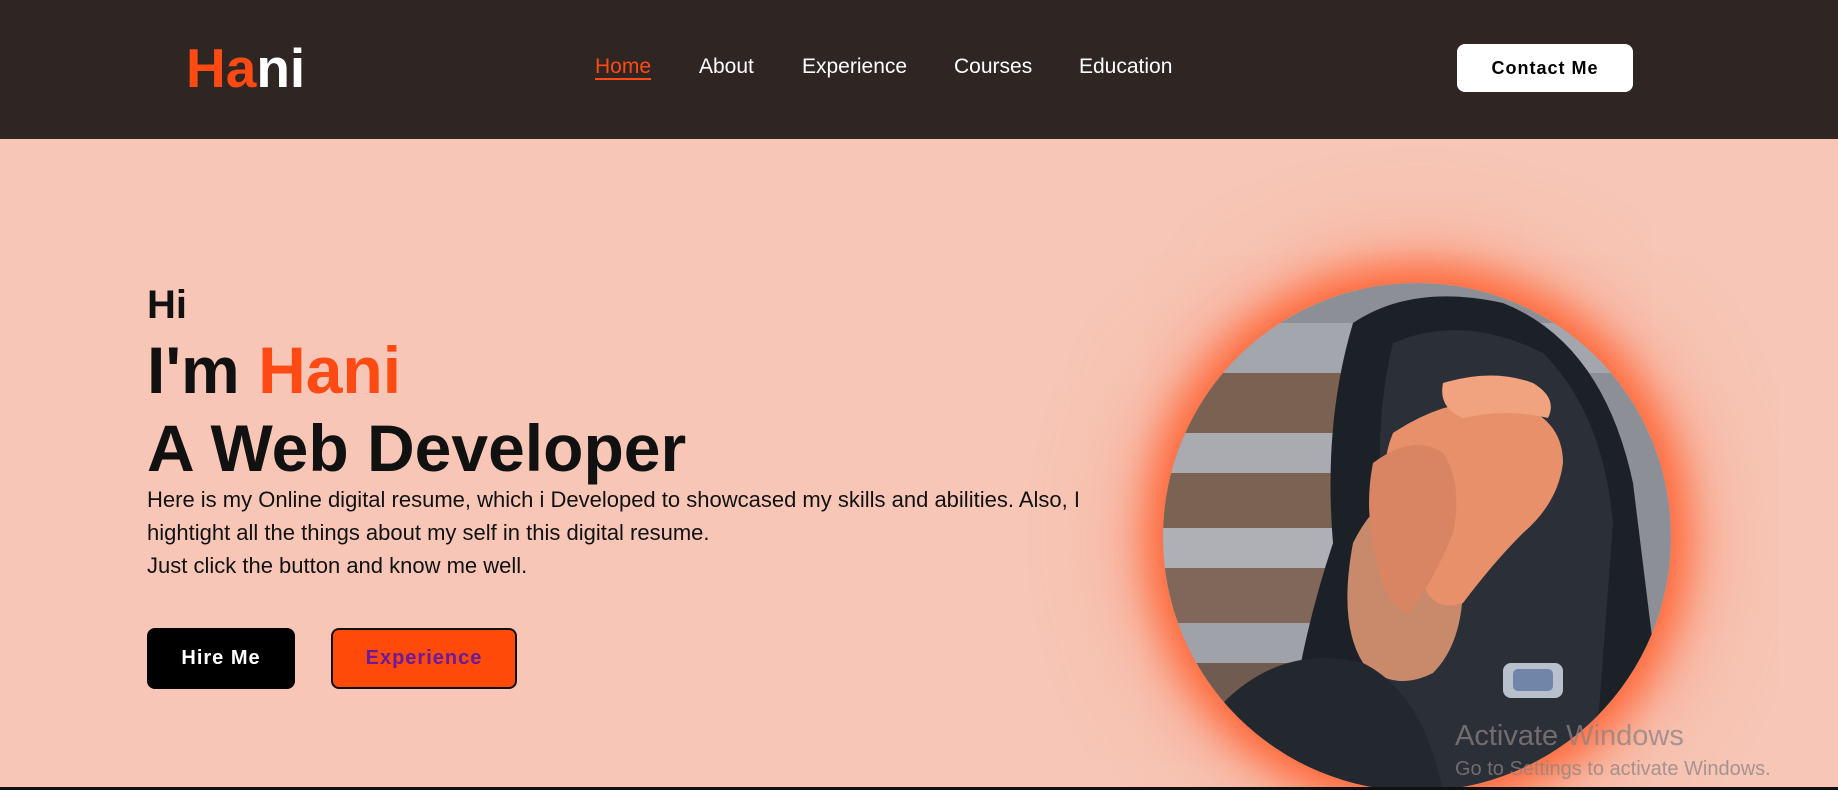  Describe the element at coordinates (417, 448) in the screenshot. I see `hero-role: A Web Developer` at that location.